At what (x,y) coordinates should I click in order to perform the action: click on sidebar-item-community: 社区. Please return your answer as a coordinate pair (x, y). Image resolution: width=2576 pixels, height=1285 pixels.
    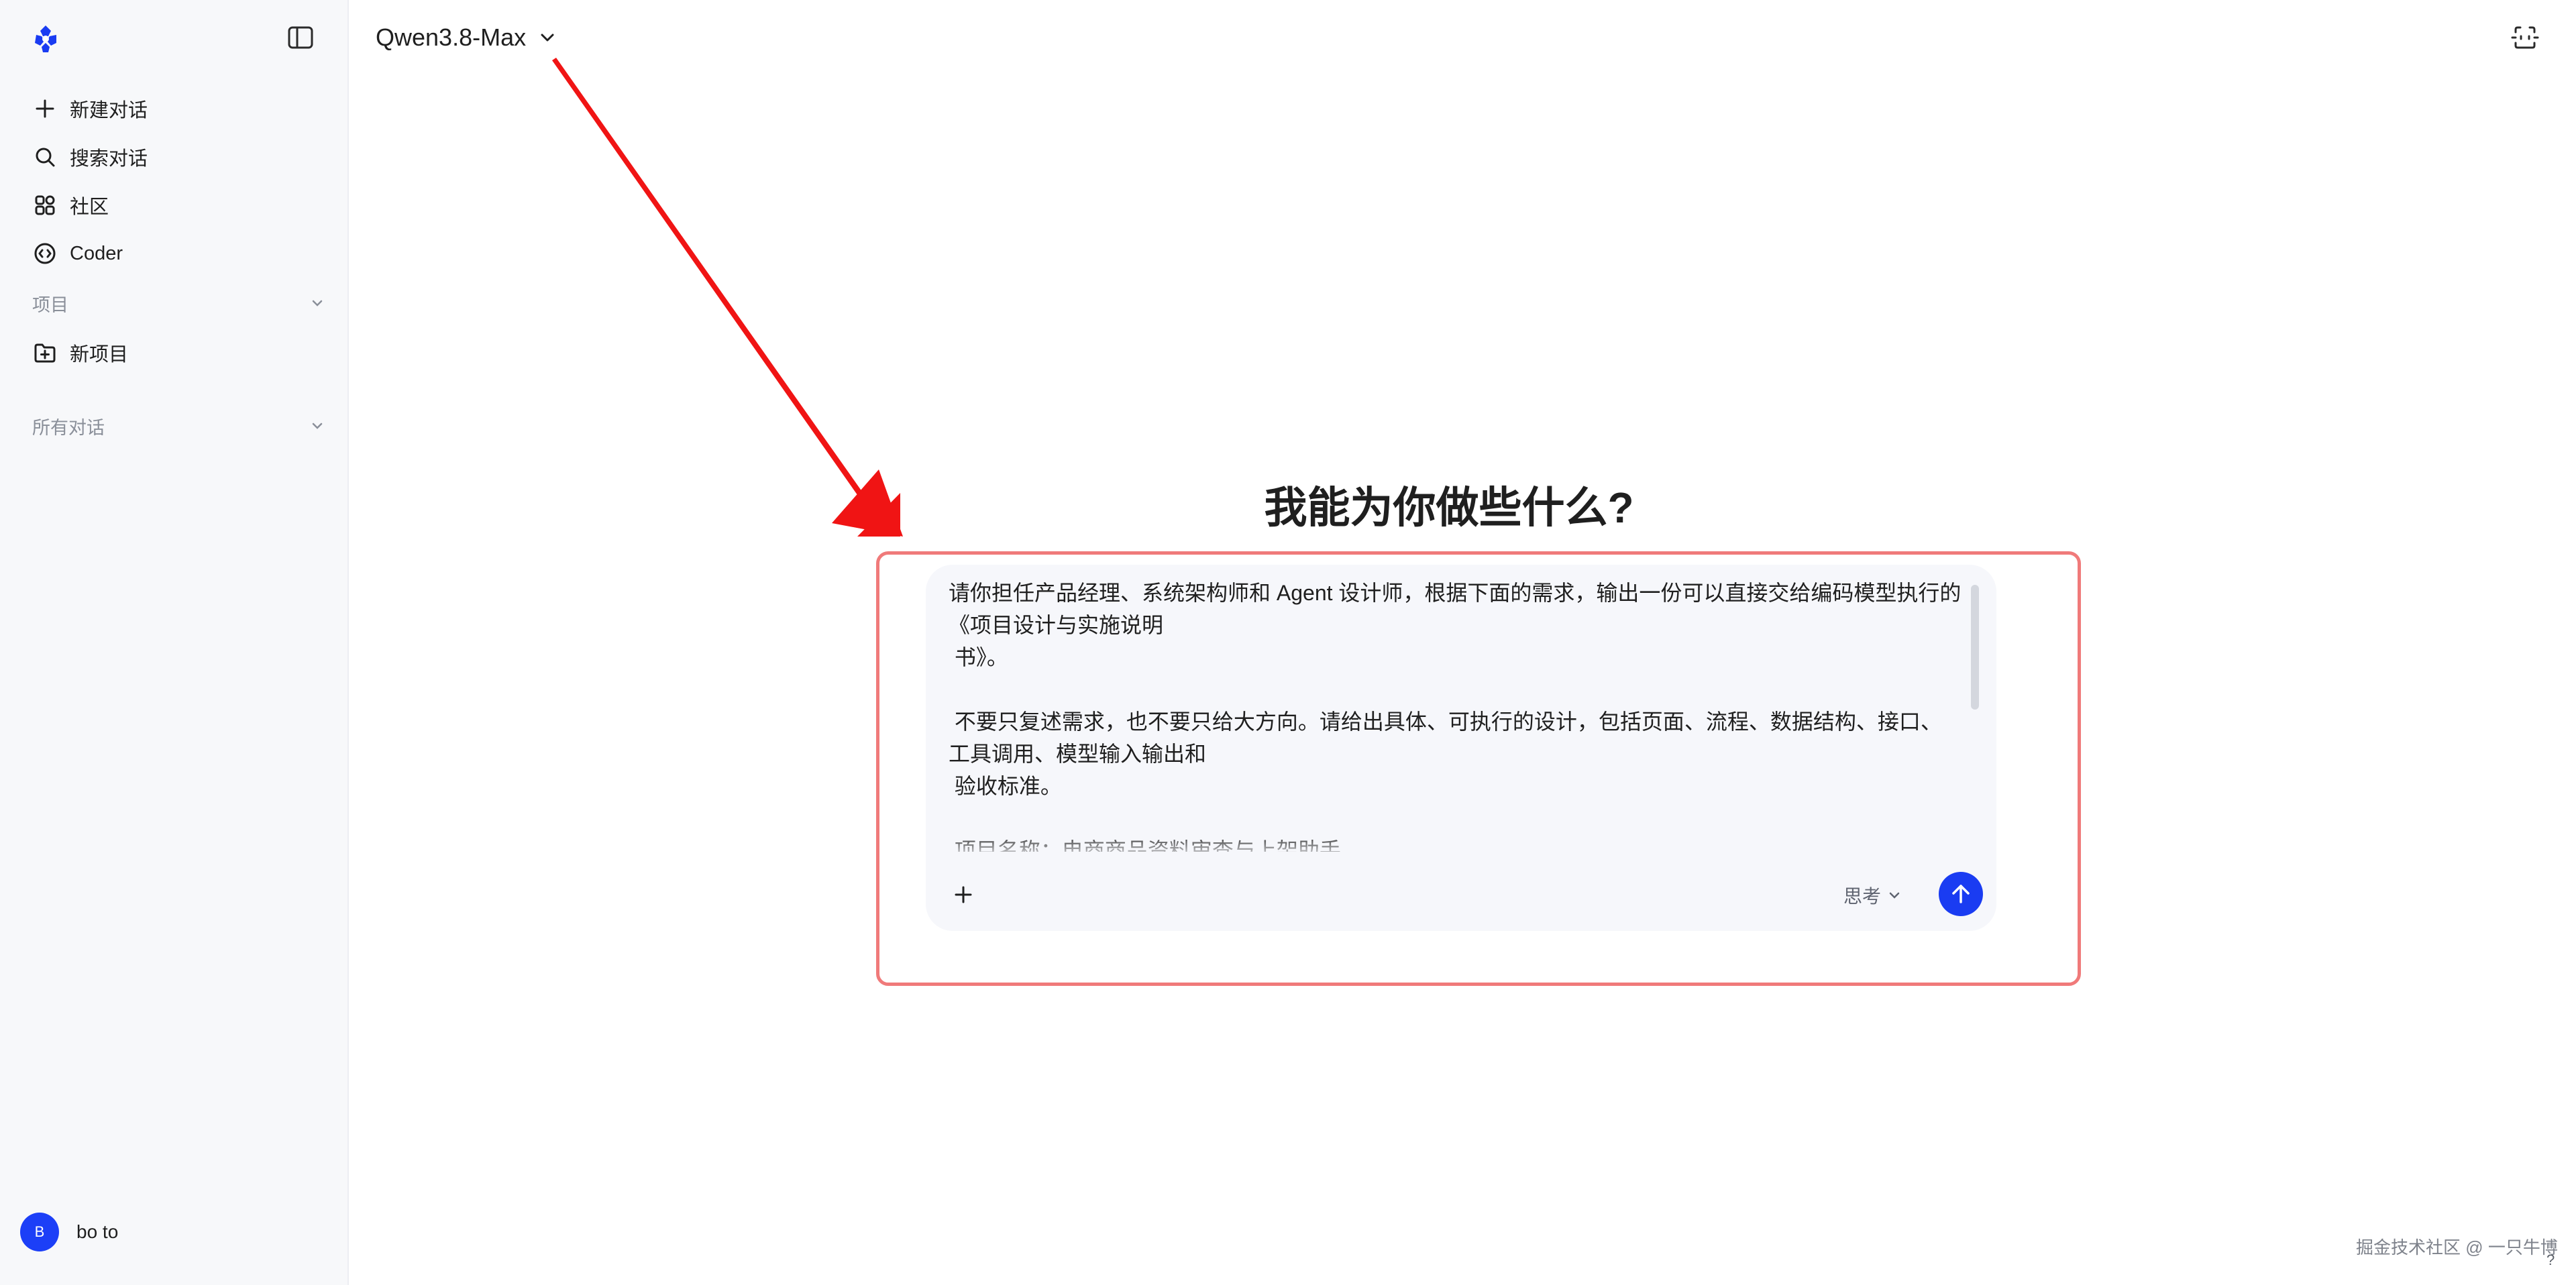
    Looking at the image, I should click on (173, 205).